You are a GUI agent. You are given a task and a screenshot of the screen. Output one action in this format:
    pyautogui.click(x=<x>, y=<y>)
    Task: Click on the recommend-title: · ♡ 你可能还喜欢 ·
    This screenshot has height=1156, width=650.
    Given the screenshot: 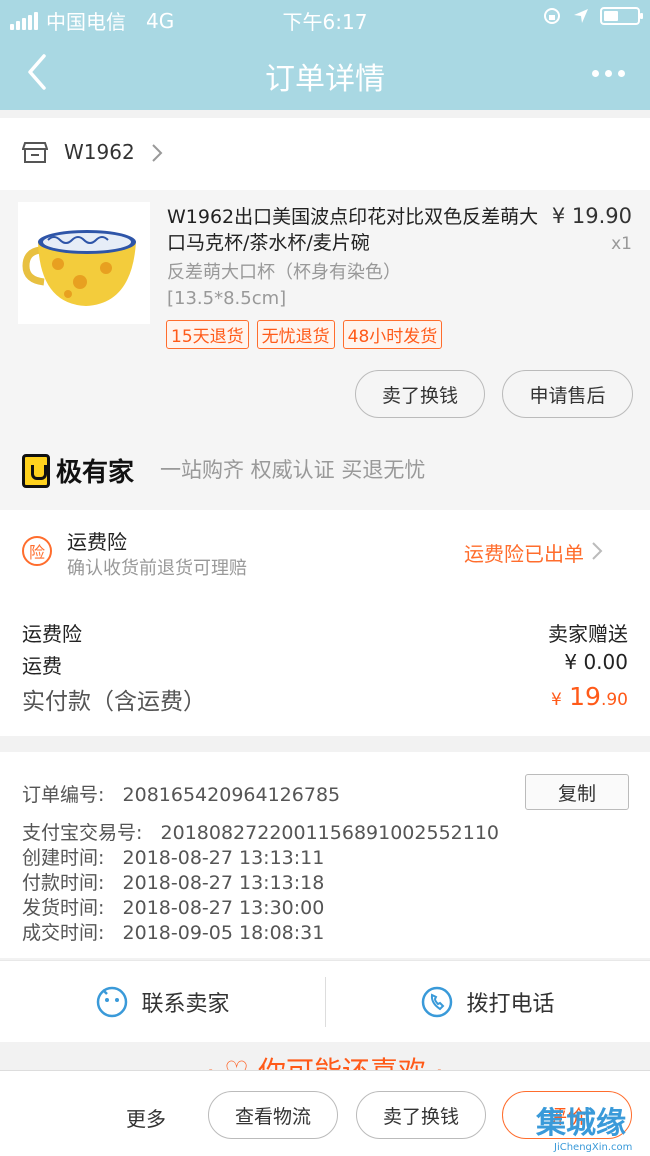 What is the action you would take?
    pyautogui.click(x=325, y=1063)
    